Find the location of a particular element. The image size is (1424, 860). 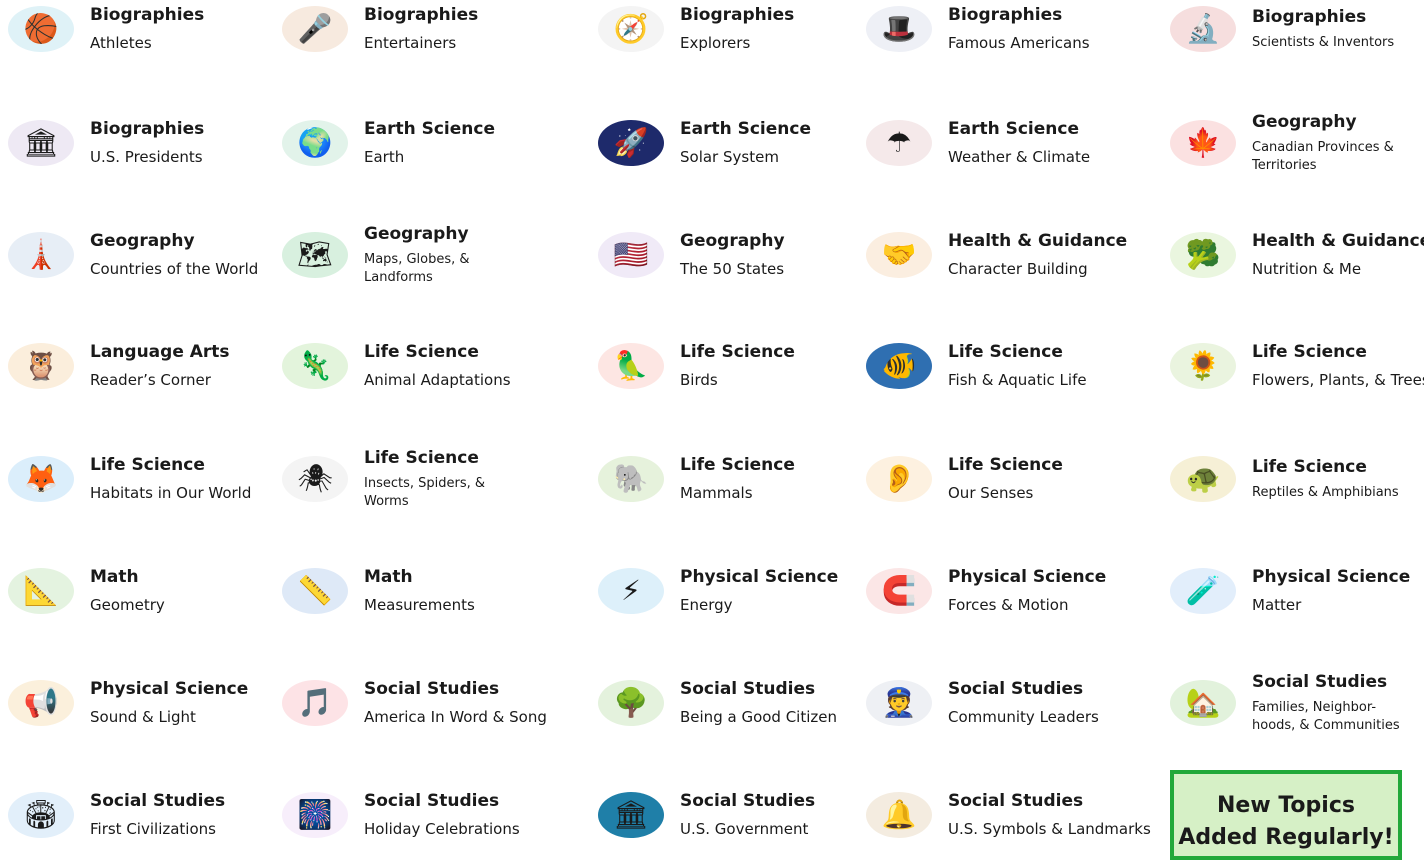

topic-subject: Energy is located at coordinates (706, 605).